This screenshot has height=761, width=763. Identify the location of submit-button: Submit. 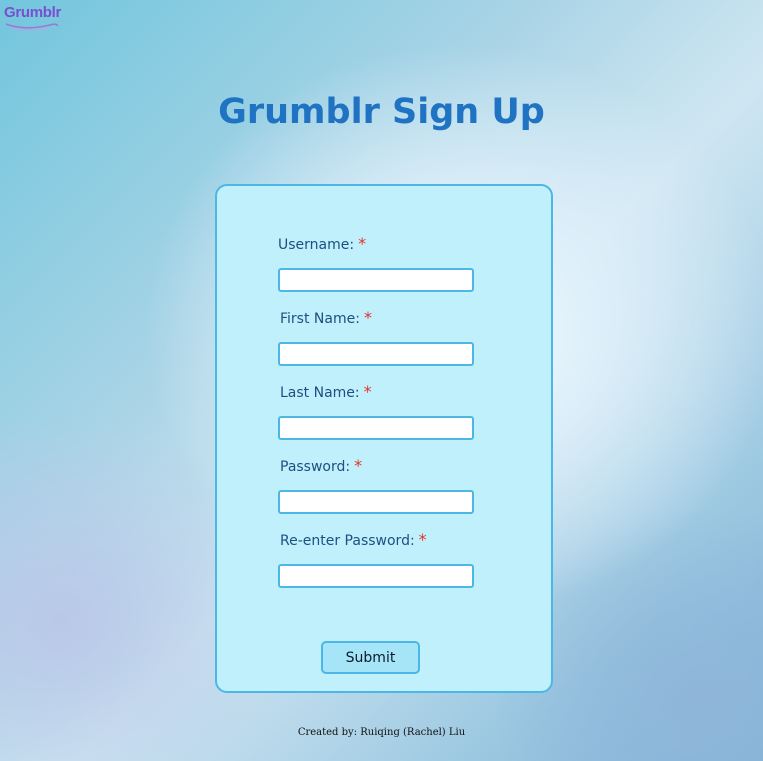
(370, 657).